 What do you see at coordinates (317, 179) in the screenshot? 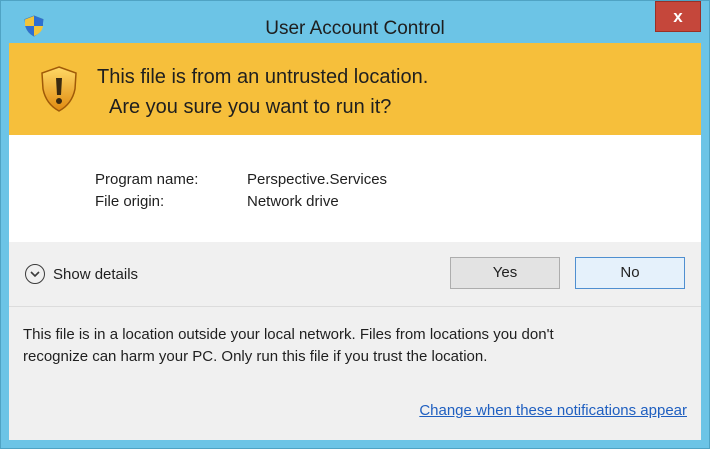
I see `program-name-value: Perspective.Services` at bounding box center [317, 179].